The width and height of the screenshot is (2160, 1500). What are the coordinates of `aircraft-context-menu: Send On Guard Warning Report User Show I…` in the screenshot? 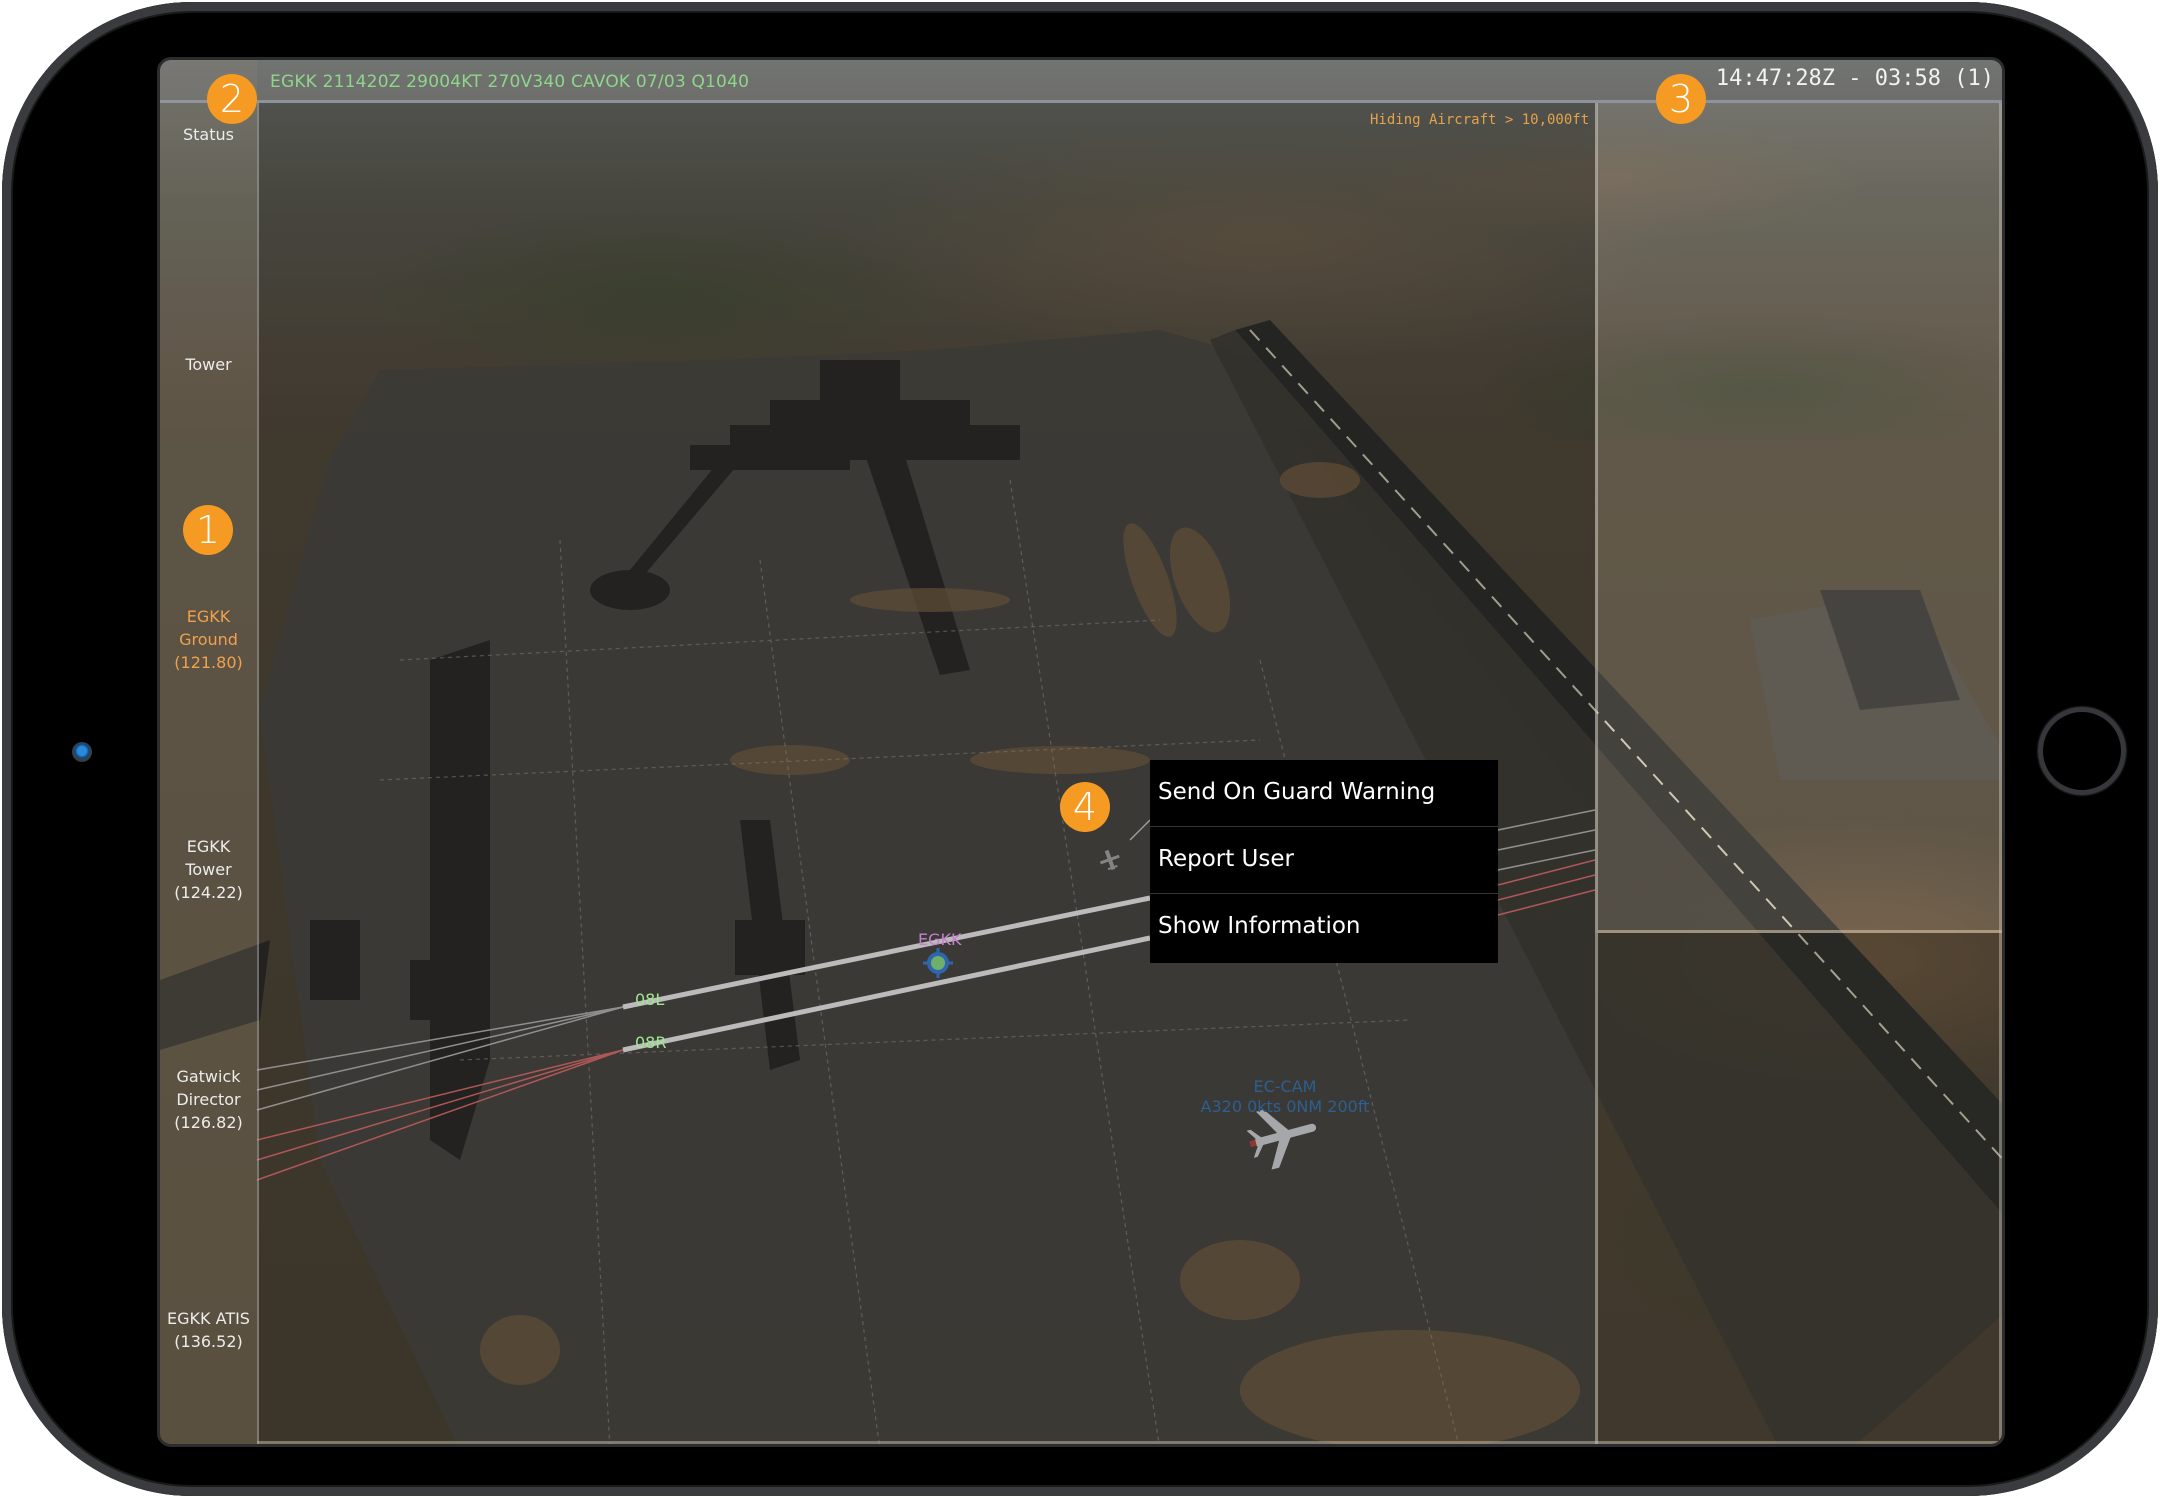 It's located at (1324, 861).